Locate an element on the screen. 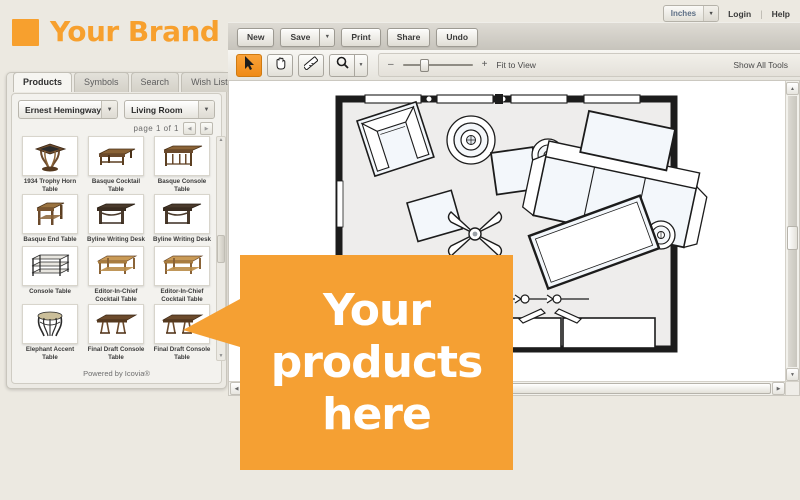 The image size is (800, 500). zoom-out-button: – is located at coordinates (391, 65).